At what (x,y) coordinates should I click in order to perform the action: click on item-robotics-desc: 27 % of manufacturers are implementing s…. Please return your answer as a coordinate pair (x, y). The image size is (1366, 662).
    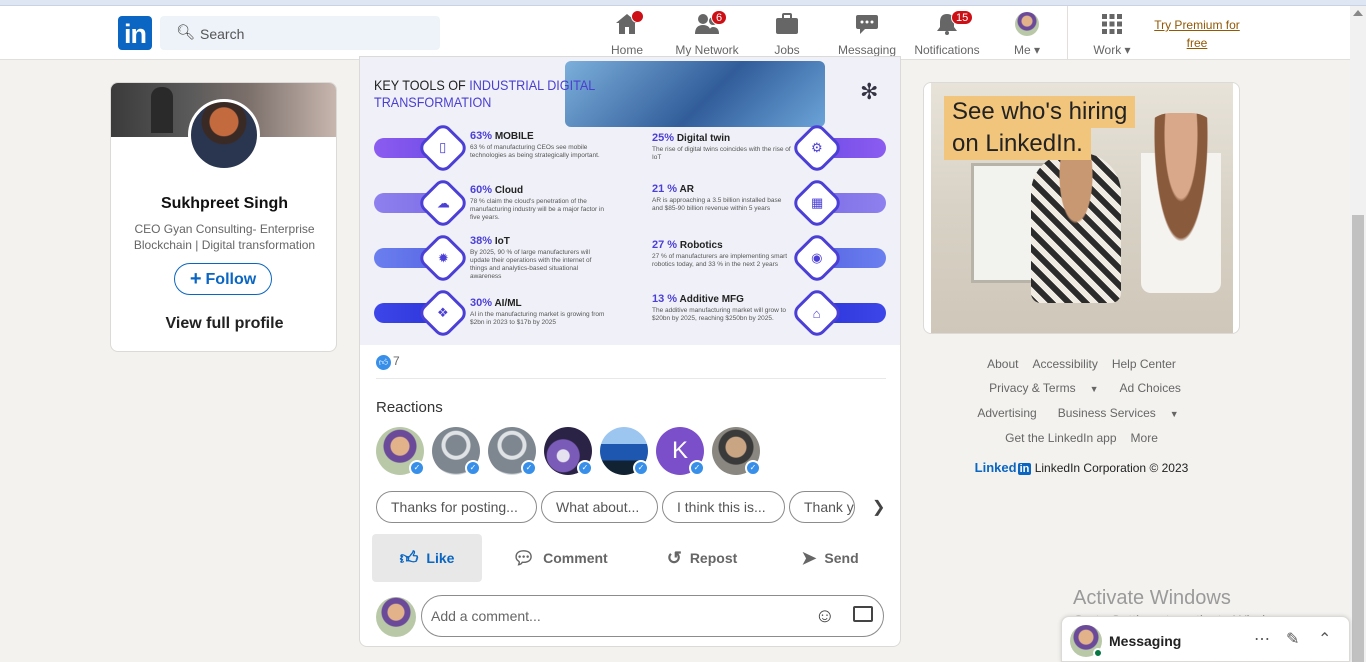
    Looking at the image, I should click on (720, 260).